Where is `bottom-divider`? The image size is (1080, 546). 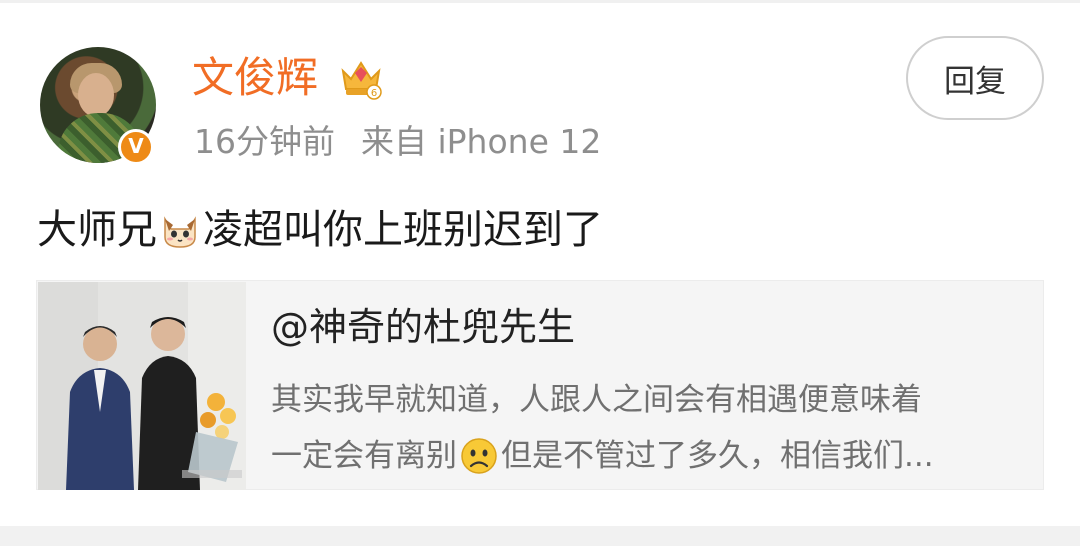 bottom-divider is located at coordinates (540, 536).